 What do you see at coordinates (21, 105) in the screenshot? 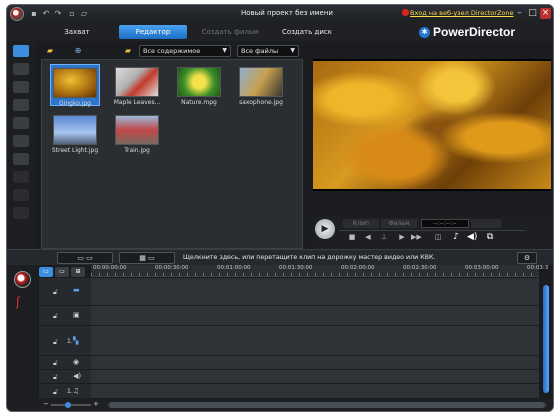
I see `particle-room-icon` at bounding box center [21, 105].